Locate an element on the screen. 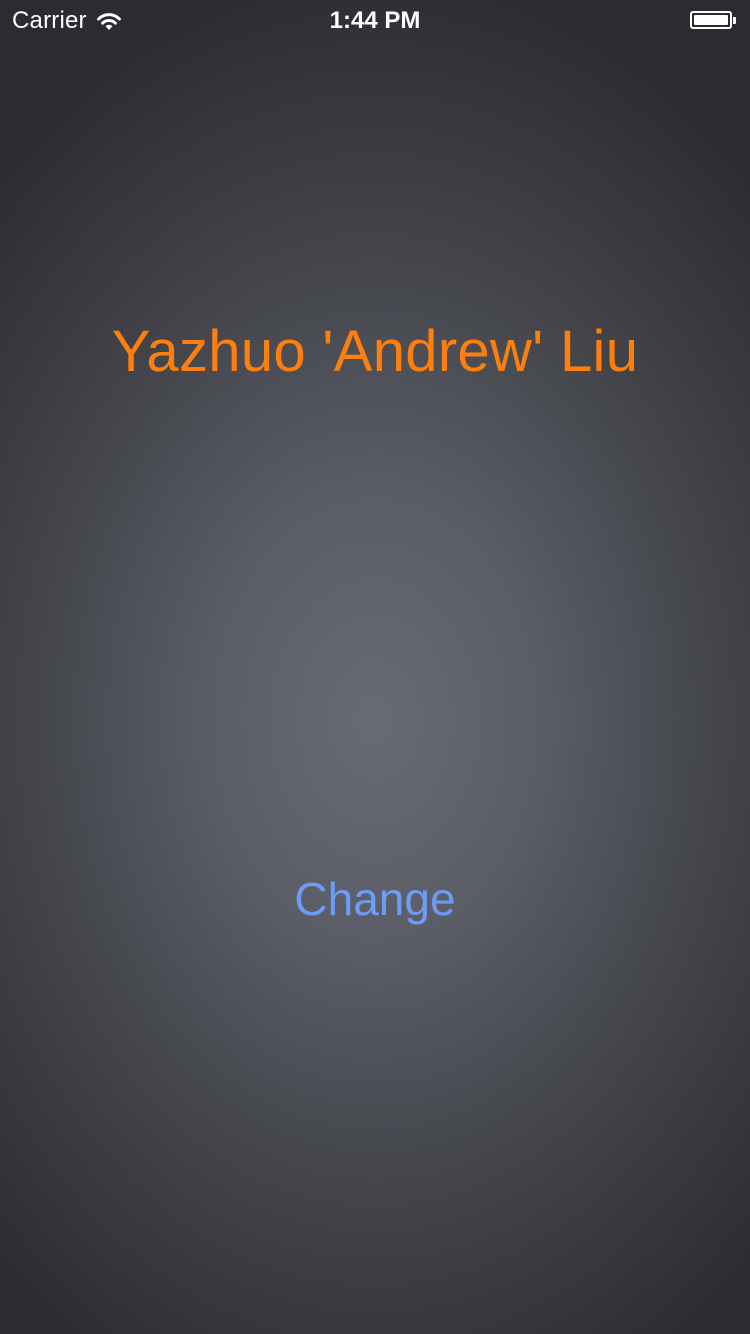 The image size is (750, 1334). battery-body is located at coordinates (711, 20).